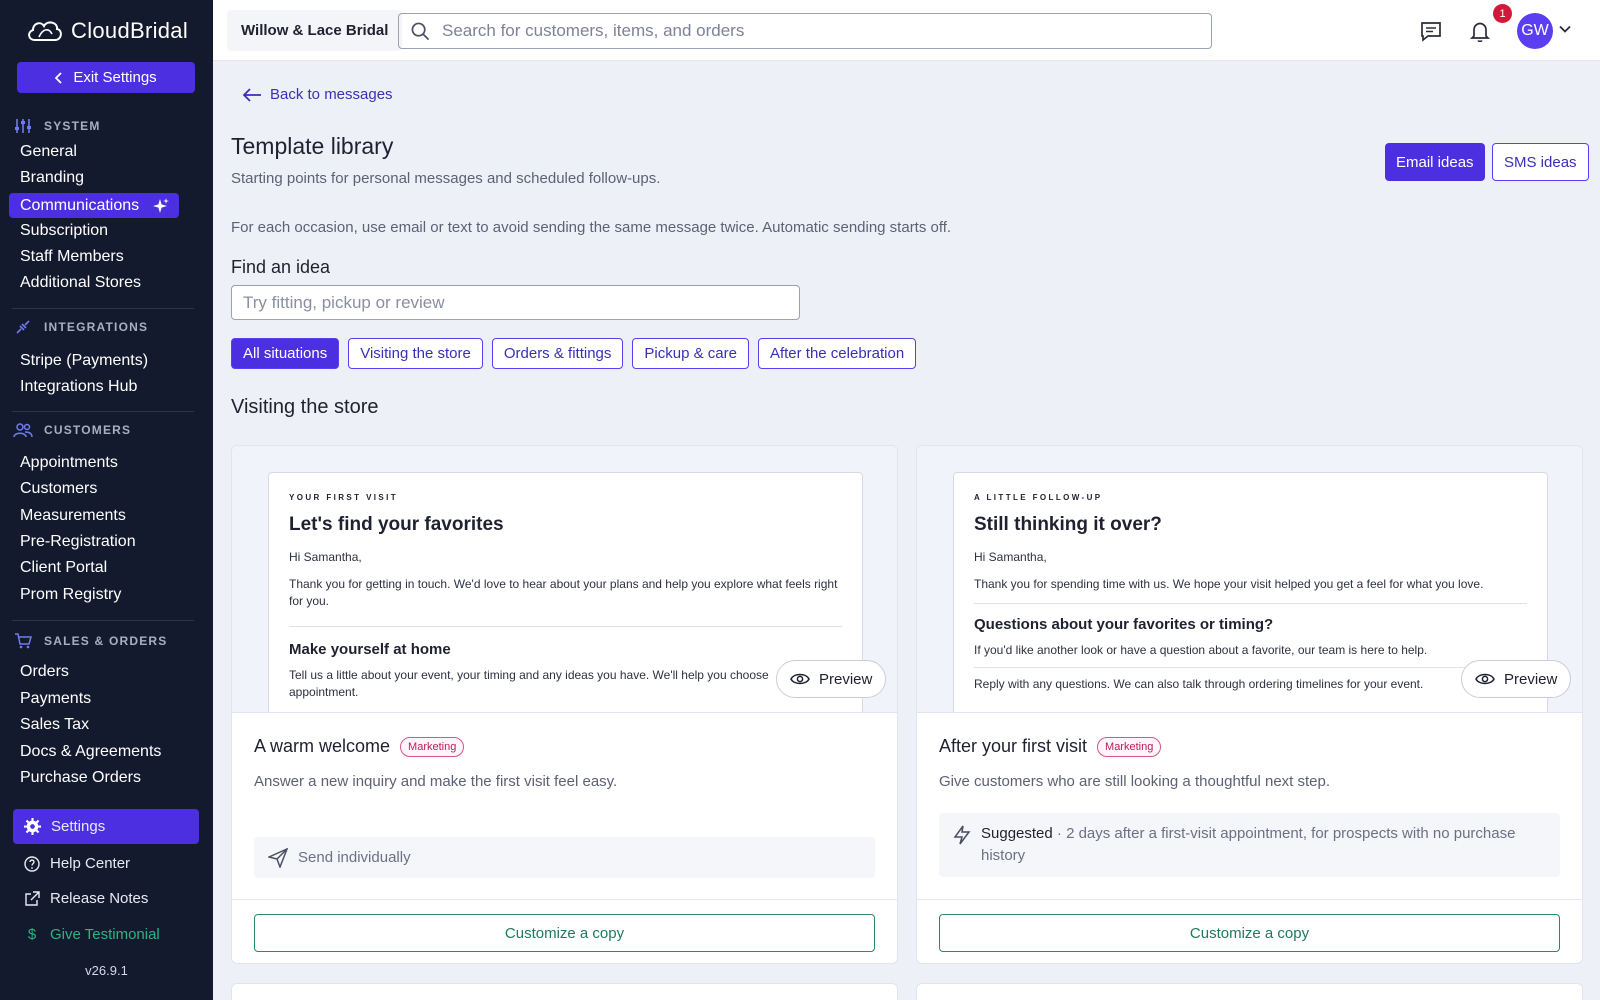  Describe the element at coordinates (690, 353) in the screenshot. I see `filter-pickup-care: Pickup & care` at that location.